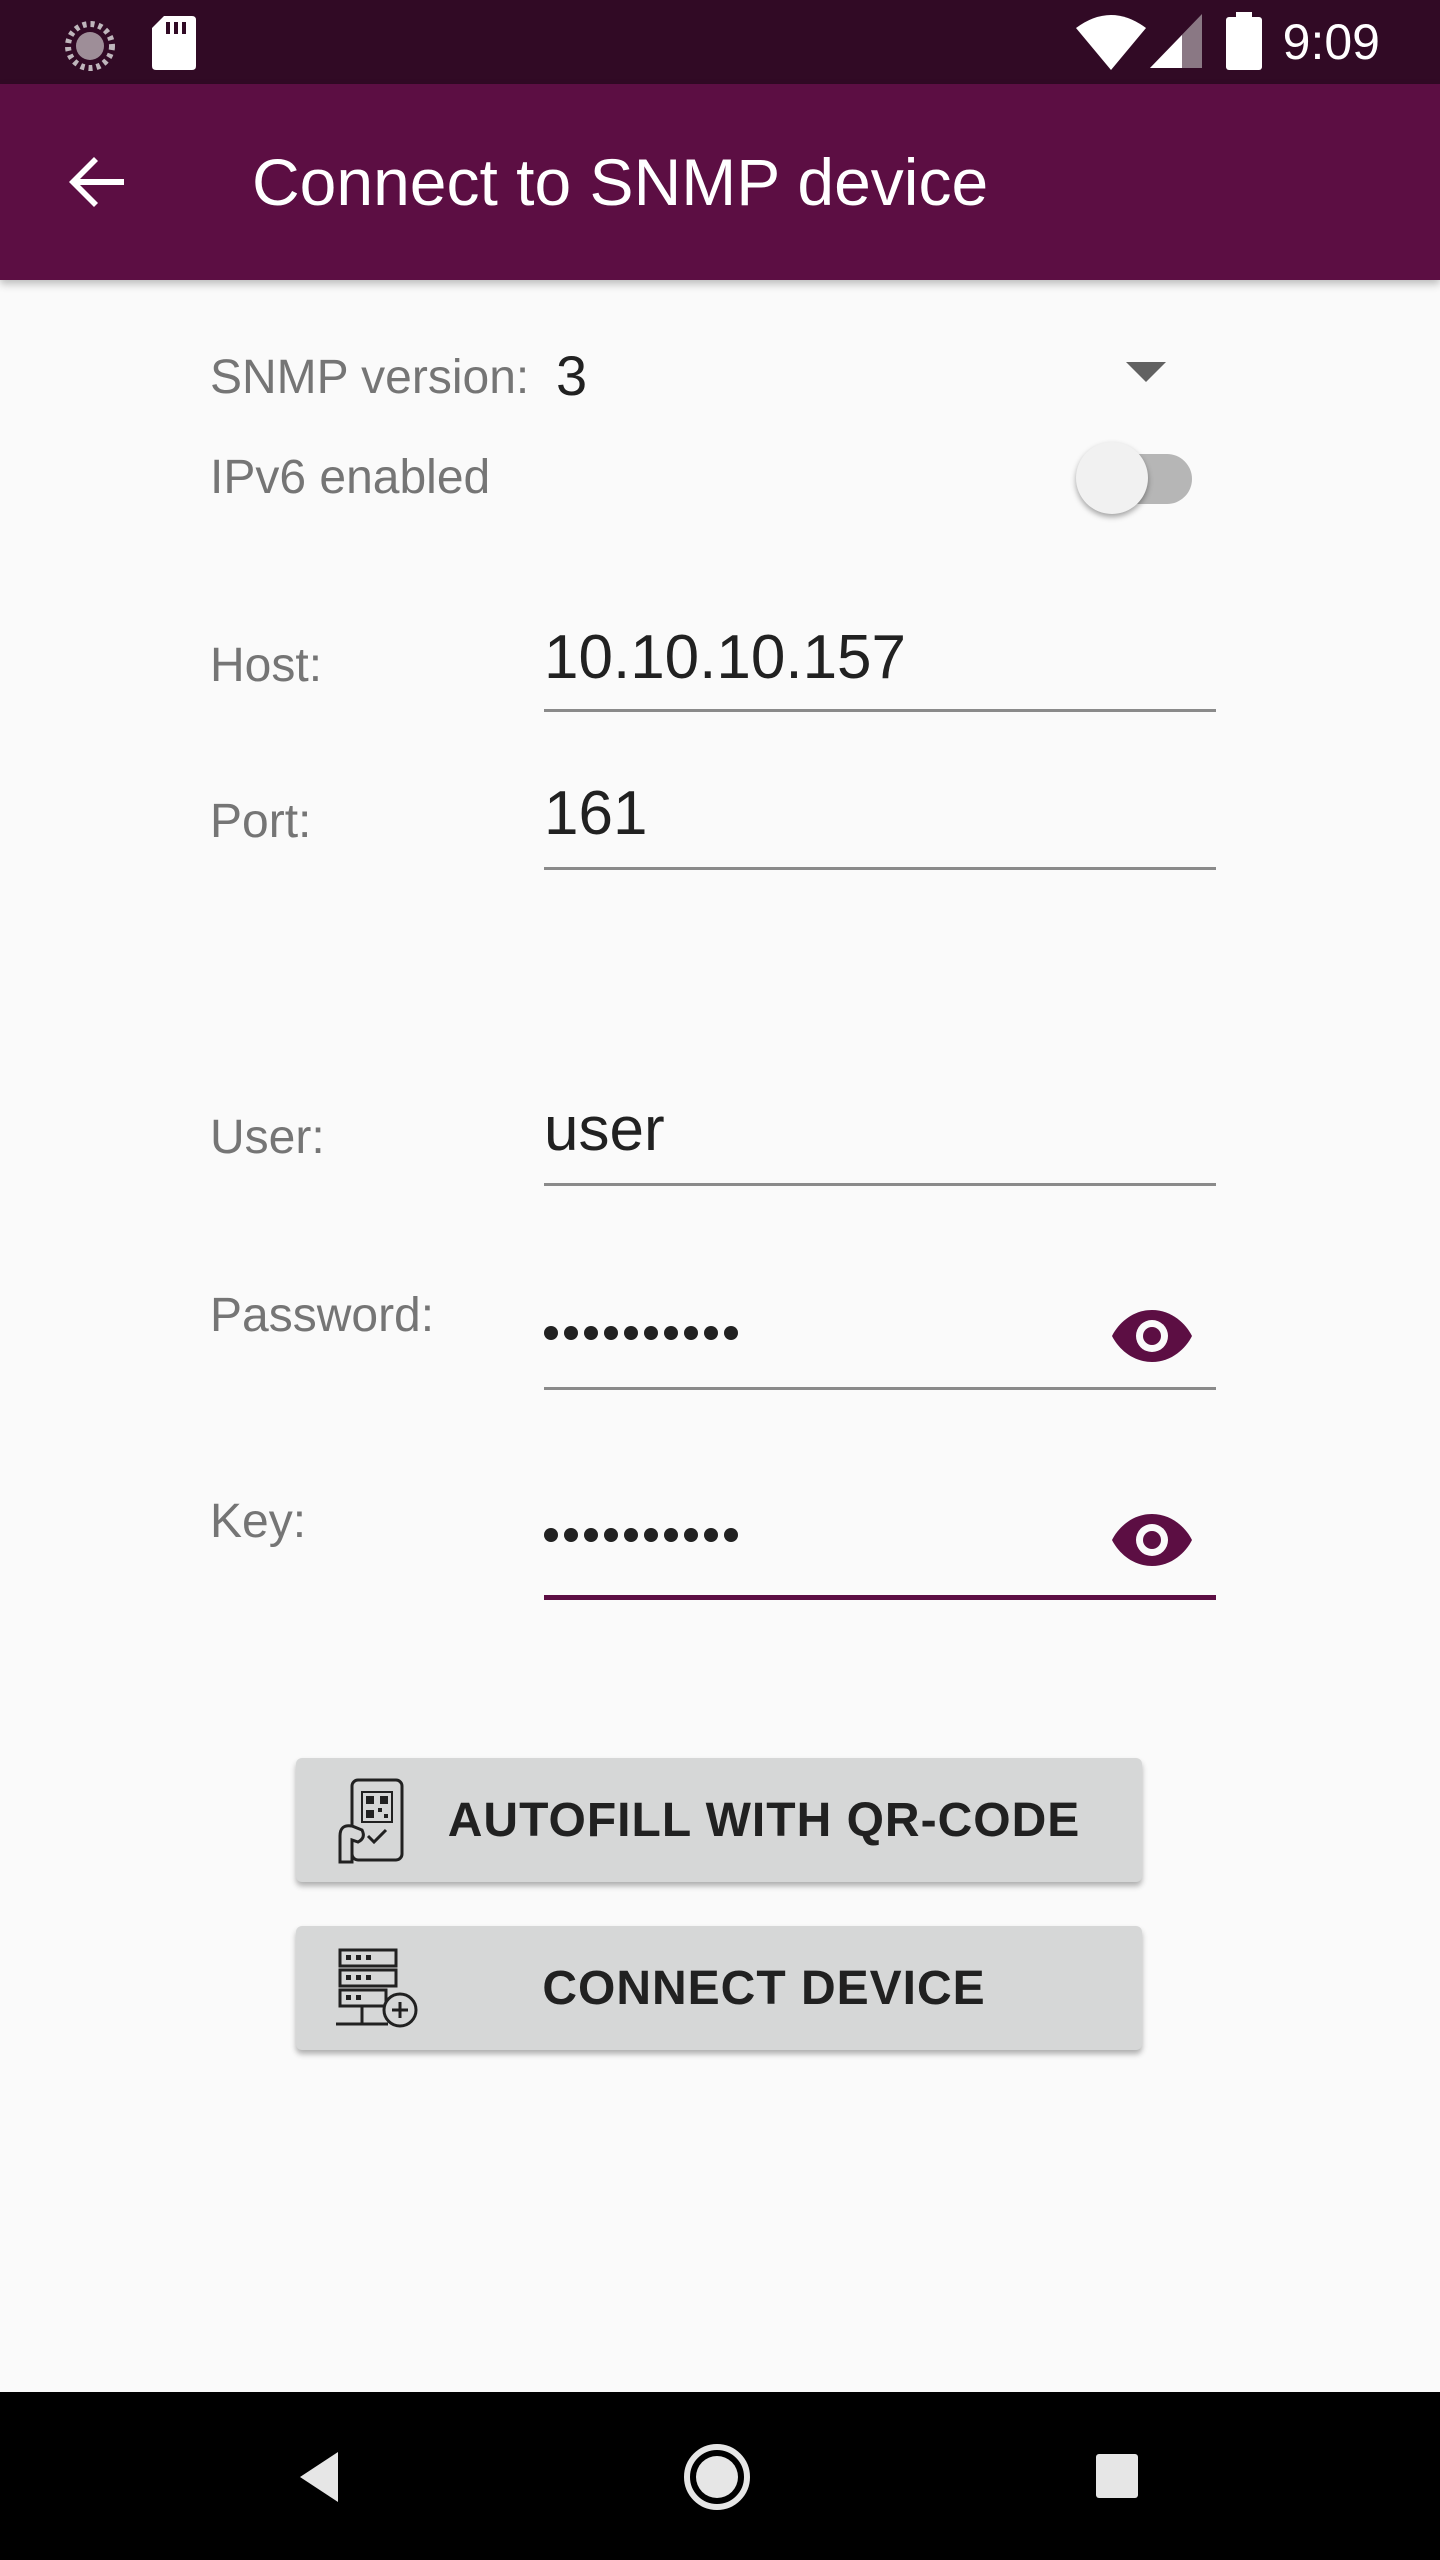 This screenshot has height=2560, width=1440. Describe the element at coordinates (725, 658) in the screenshot. I see `host-input-value: 10.10.10.157` at that location.